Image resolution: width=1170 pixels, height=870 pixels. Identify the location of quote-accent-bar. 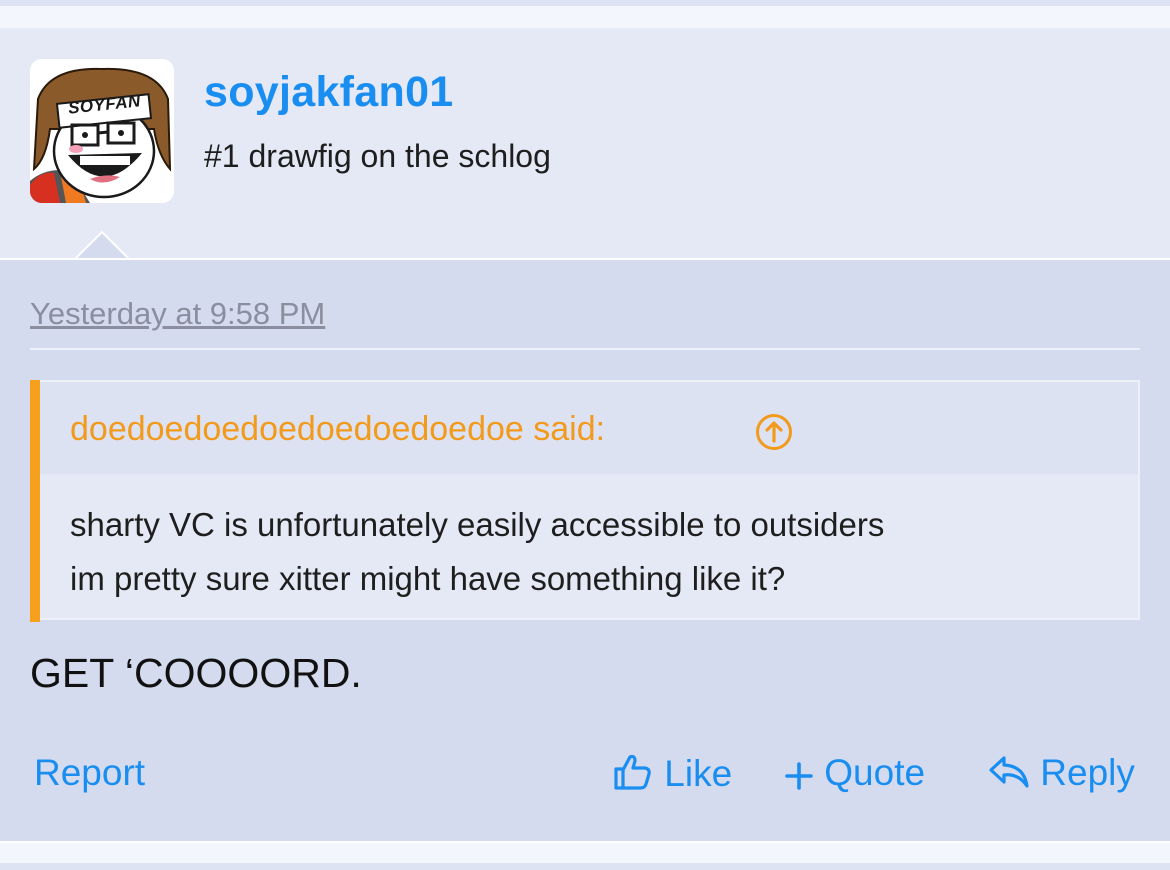
(35, 501).